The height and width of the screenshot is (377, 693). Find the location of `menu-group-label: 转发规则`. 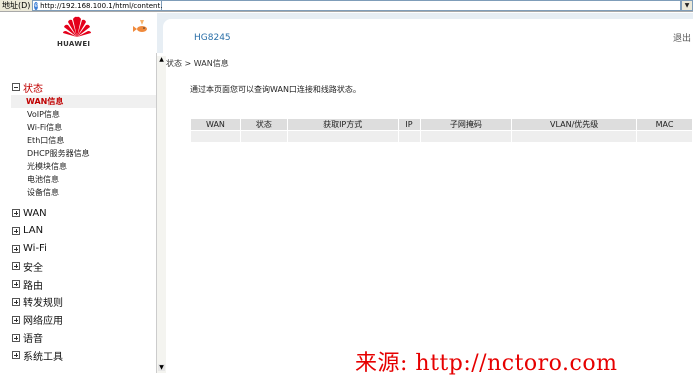

menu-group-label: 转发规则 is located at coordinates (43, 304).